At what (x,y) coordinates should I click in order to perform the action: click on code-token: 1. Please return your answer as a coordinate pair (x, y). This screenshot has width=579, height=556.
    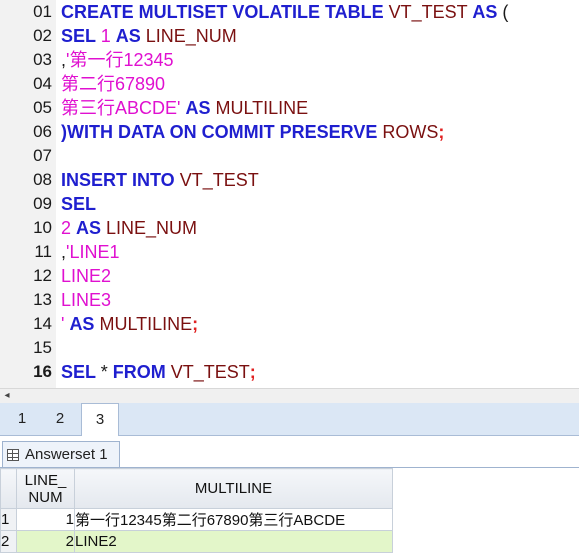
    Looking at the image, I should click on (108, 36).